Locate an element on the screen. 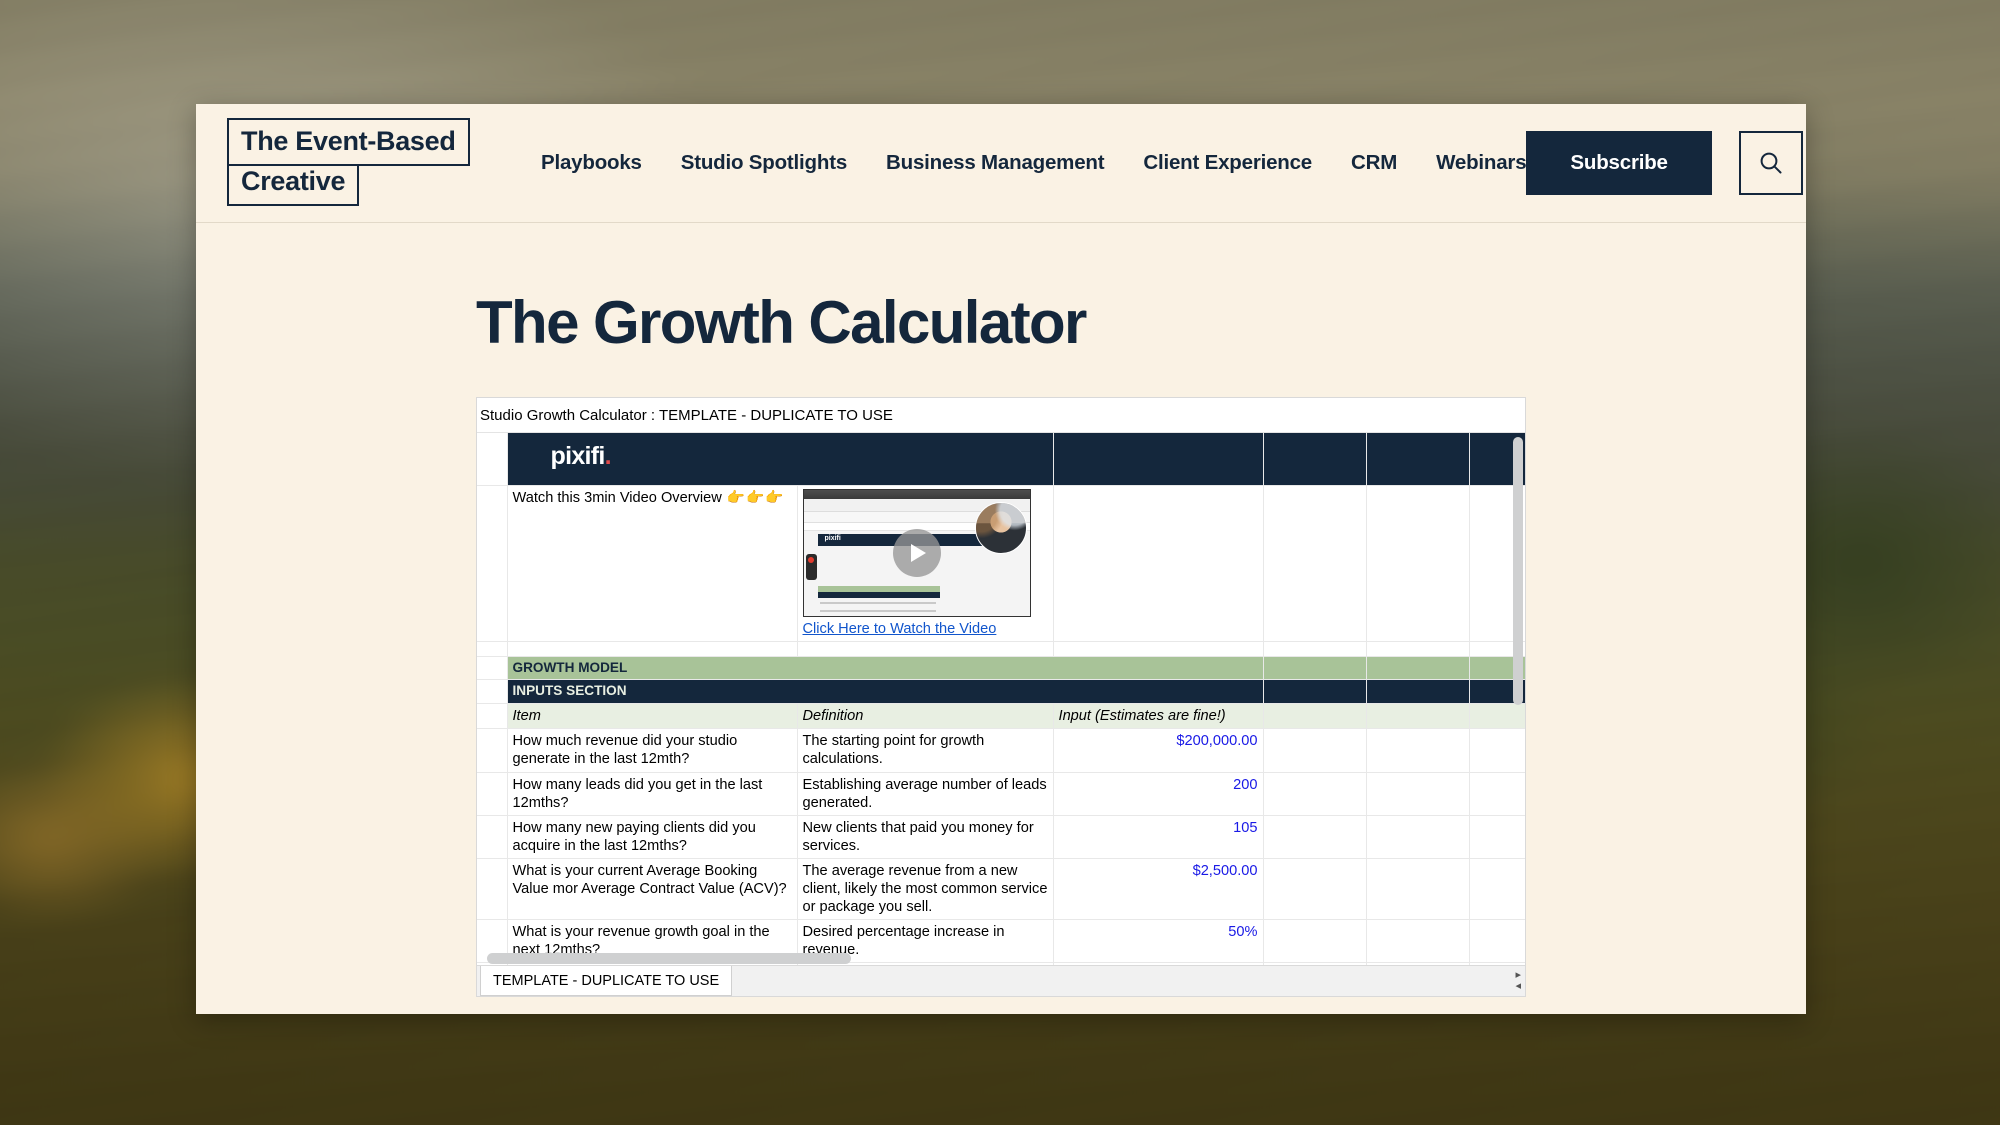  cell-input-value: $2,500.00 is located at coordinates (1158, 889).